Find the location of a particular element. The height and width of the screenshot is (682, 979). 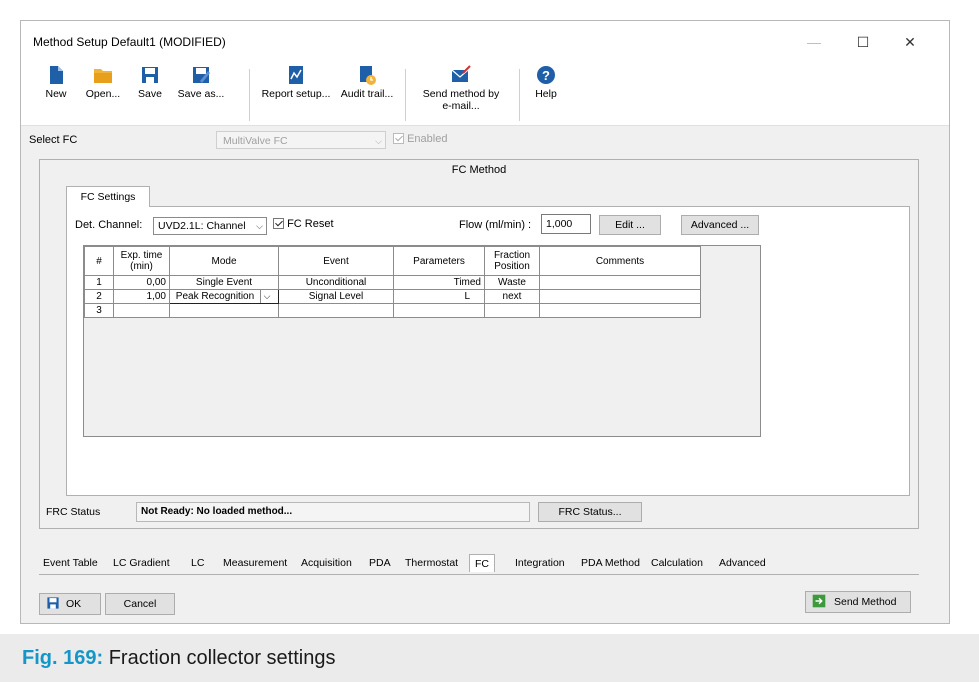

col-parameters-header: Parameters is located at coordinates (439, 261).